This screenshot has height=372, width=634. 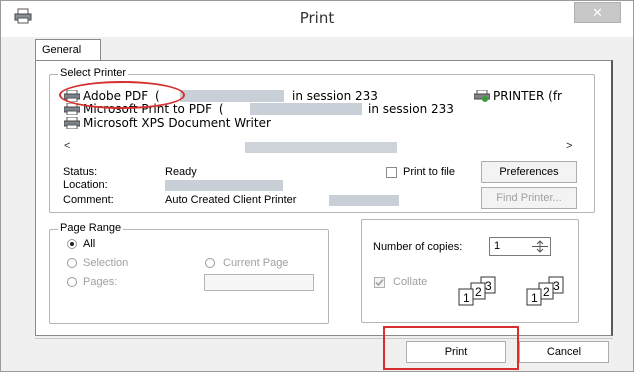 What do you see at coordinates (72, 263) in the screenshot?
I see `radio-selection` at bounding box center [72, 263].